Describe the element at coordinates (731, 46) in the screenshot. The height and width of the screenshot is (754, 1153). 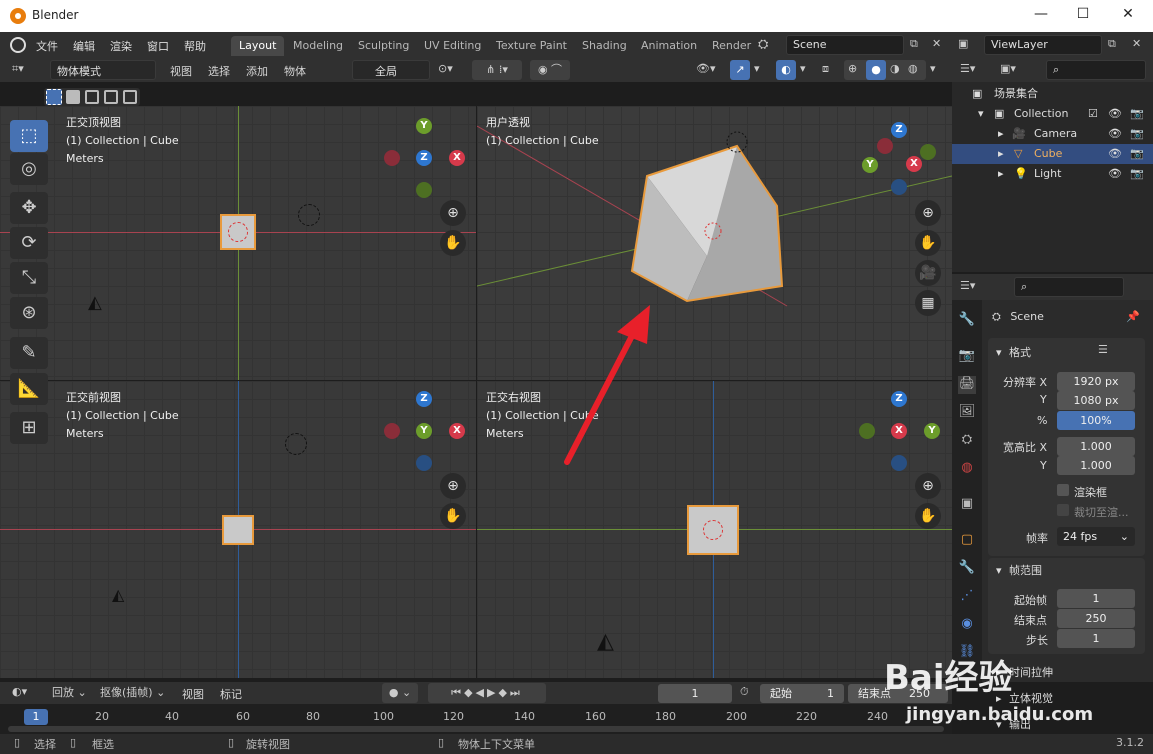
I see `tab-render: Render` at that location.